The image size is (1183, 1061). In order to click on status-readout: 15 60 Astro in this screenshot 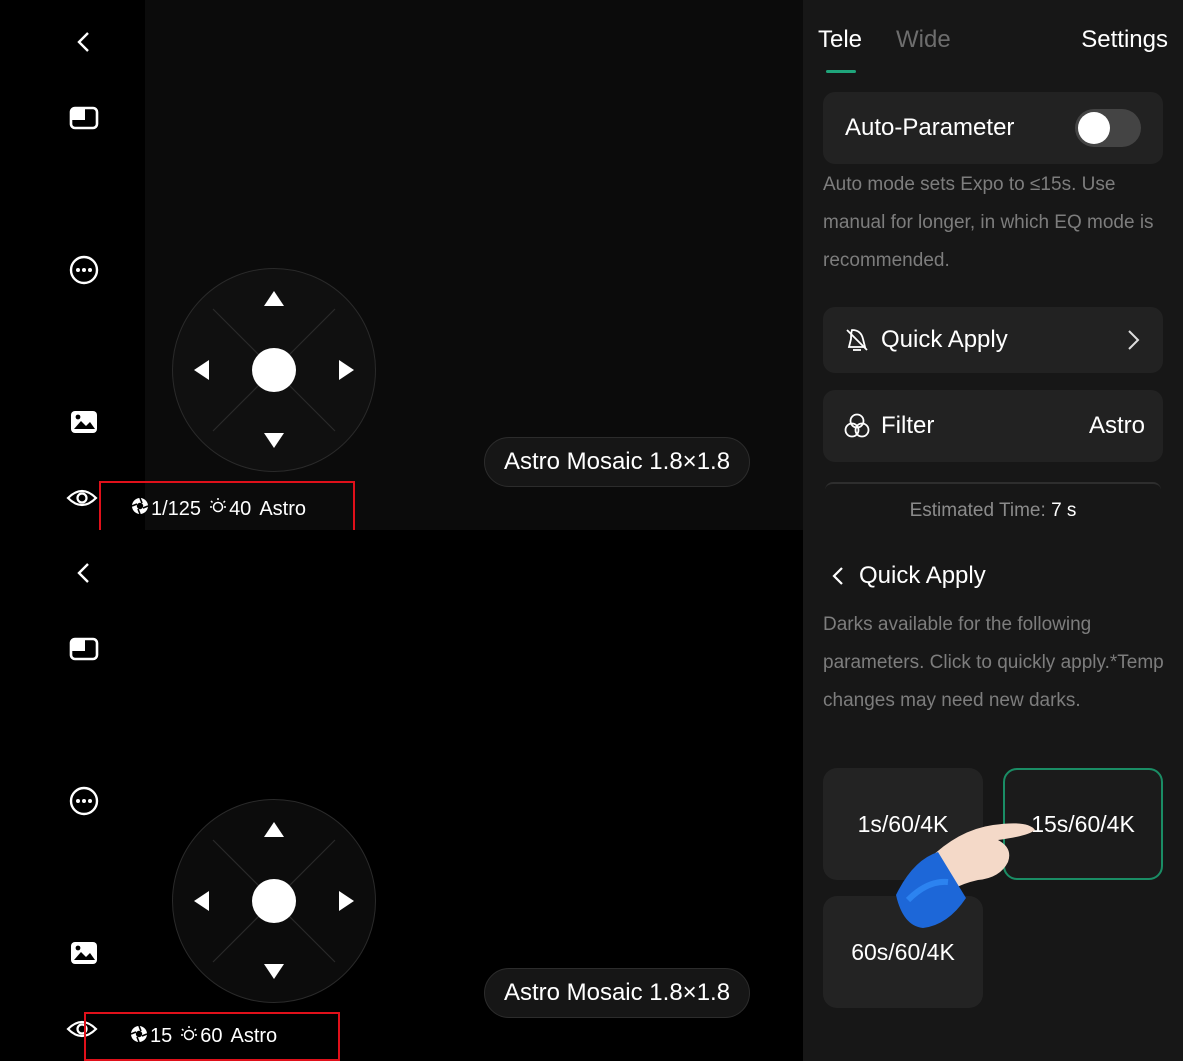, I will do `click(212, 1036)`.